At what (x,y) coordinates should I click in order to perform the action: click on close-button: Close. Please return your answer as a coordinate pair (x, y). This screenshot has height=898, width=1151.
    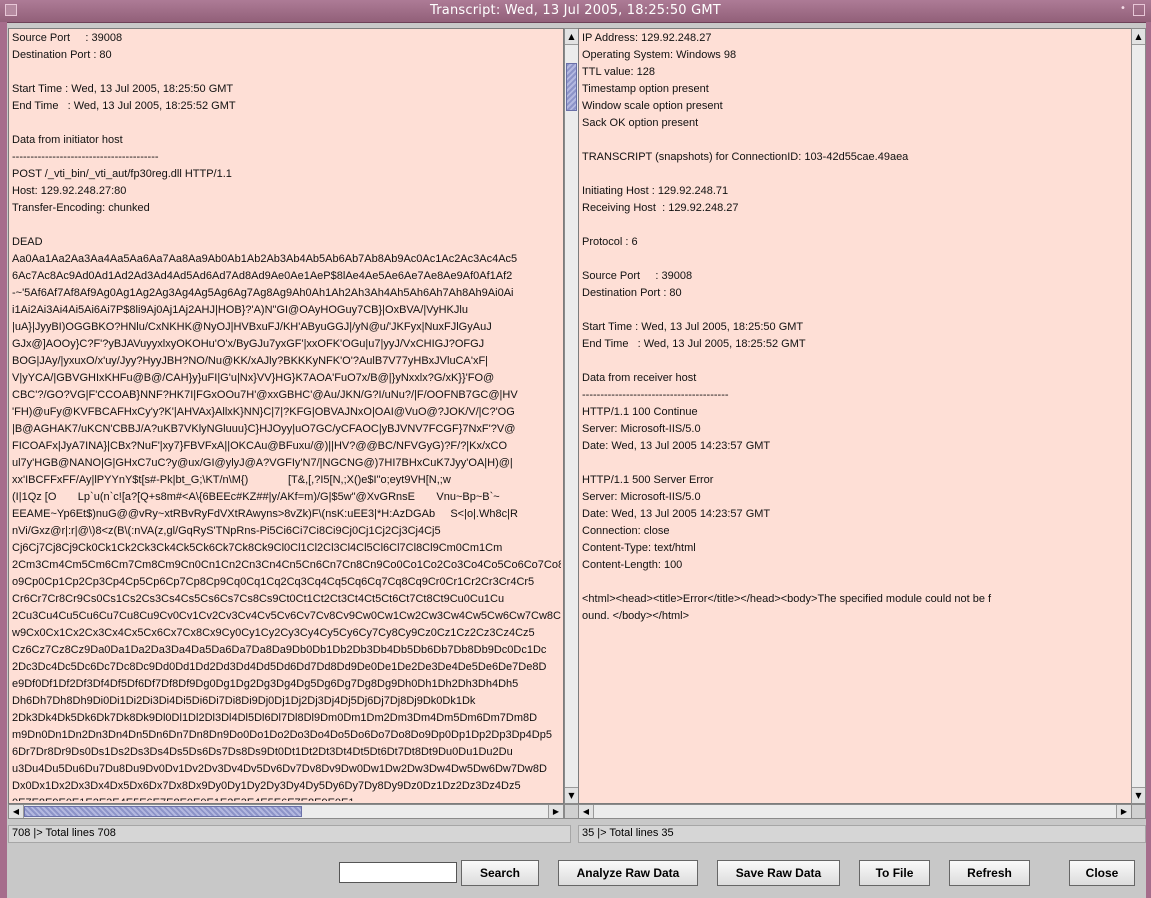
    Looking at the image, I should click on (1102, 873).